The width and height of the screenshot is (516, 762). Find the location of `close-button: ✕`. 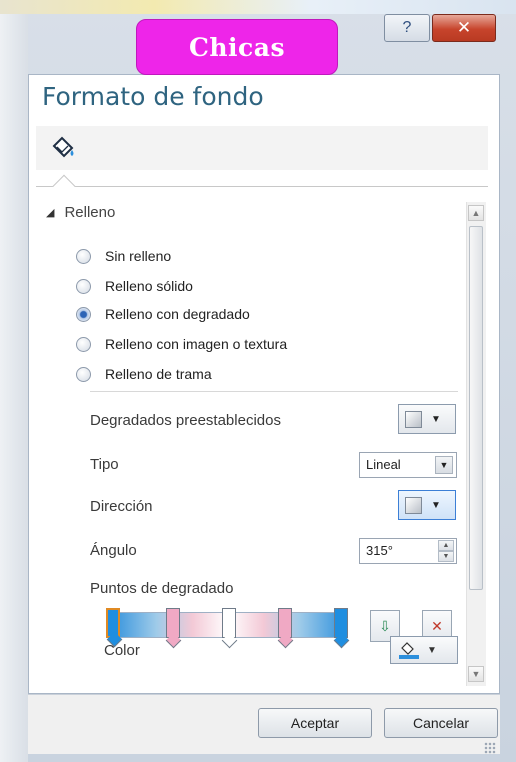

close-button: ✕ is located at coordinates (464, 28).